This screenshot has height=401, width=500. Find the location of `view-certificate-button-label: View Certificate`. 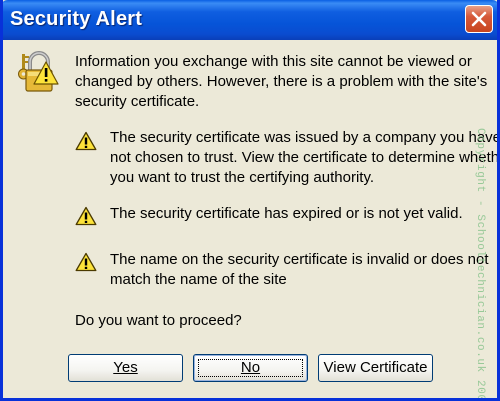

view-certificate-button-label: View Certificate is located at coordinates (375, 367).